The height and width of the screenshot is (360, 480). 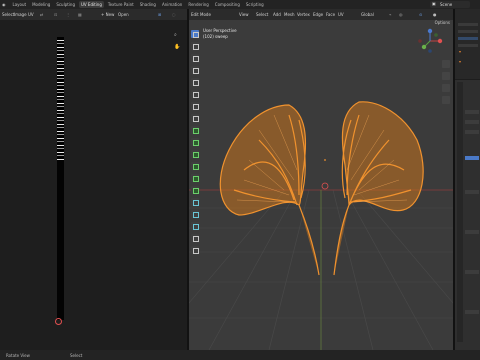 I want to click on uv-2d-cursor, so click(x=58, y=321).